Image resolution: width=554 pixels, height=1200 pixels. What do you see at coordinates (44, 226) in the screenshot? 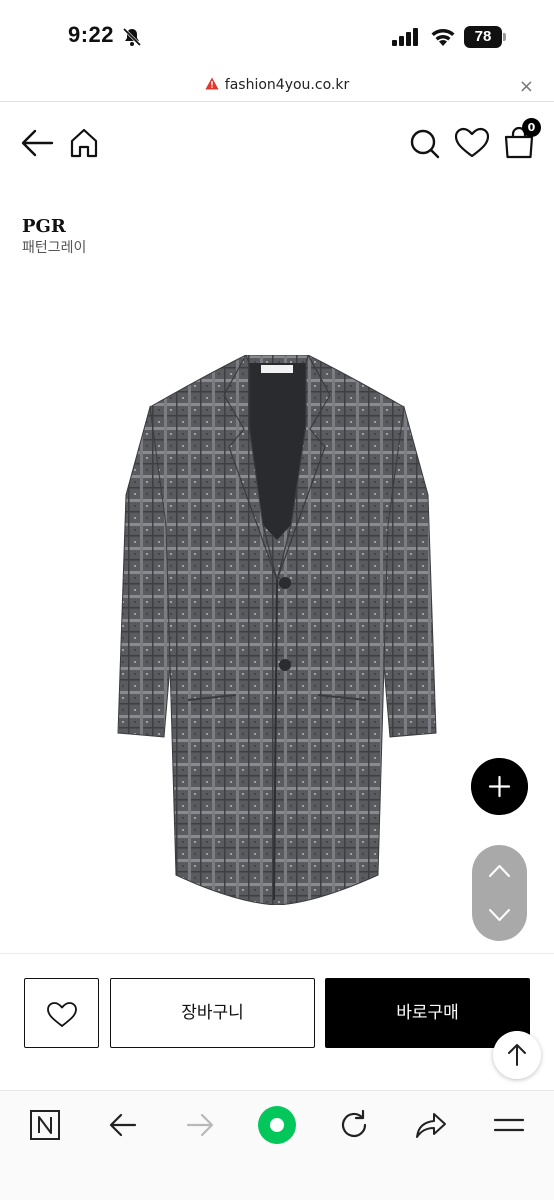
I see `brand-name: PGR` at bounding box center [44, 226].